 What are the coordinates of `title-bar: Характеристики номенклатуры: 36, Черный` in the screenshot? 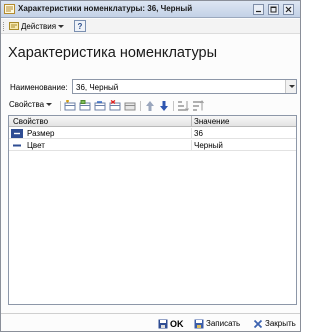 It's located at (150, 9).